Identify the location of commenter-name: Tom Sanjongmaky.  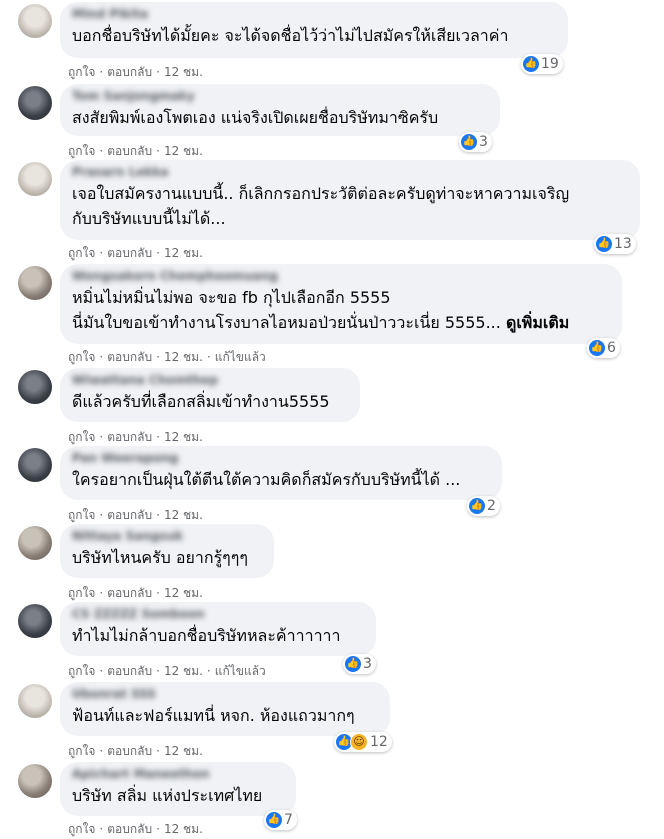
(280, 96).